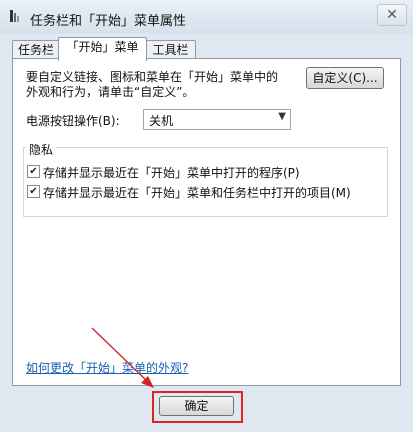  I want to click on tab-toolbars: 工具栏, so click(170, 50).